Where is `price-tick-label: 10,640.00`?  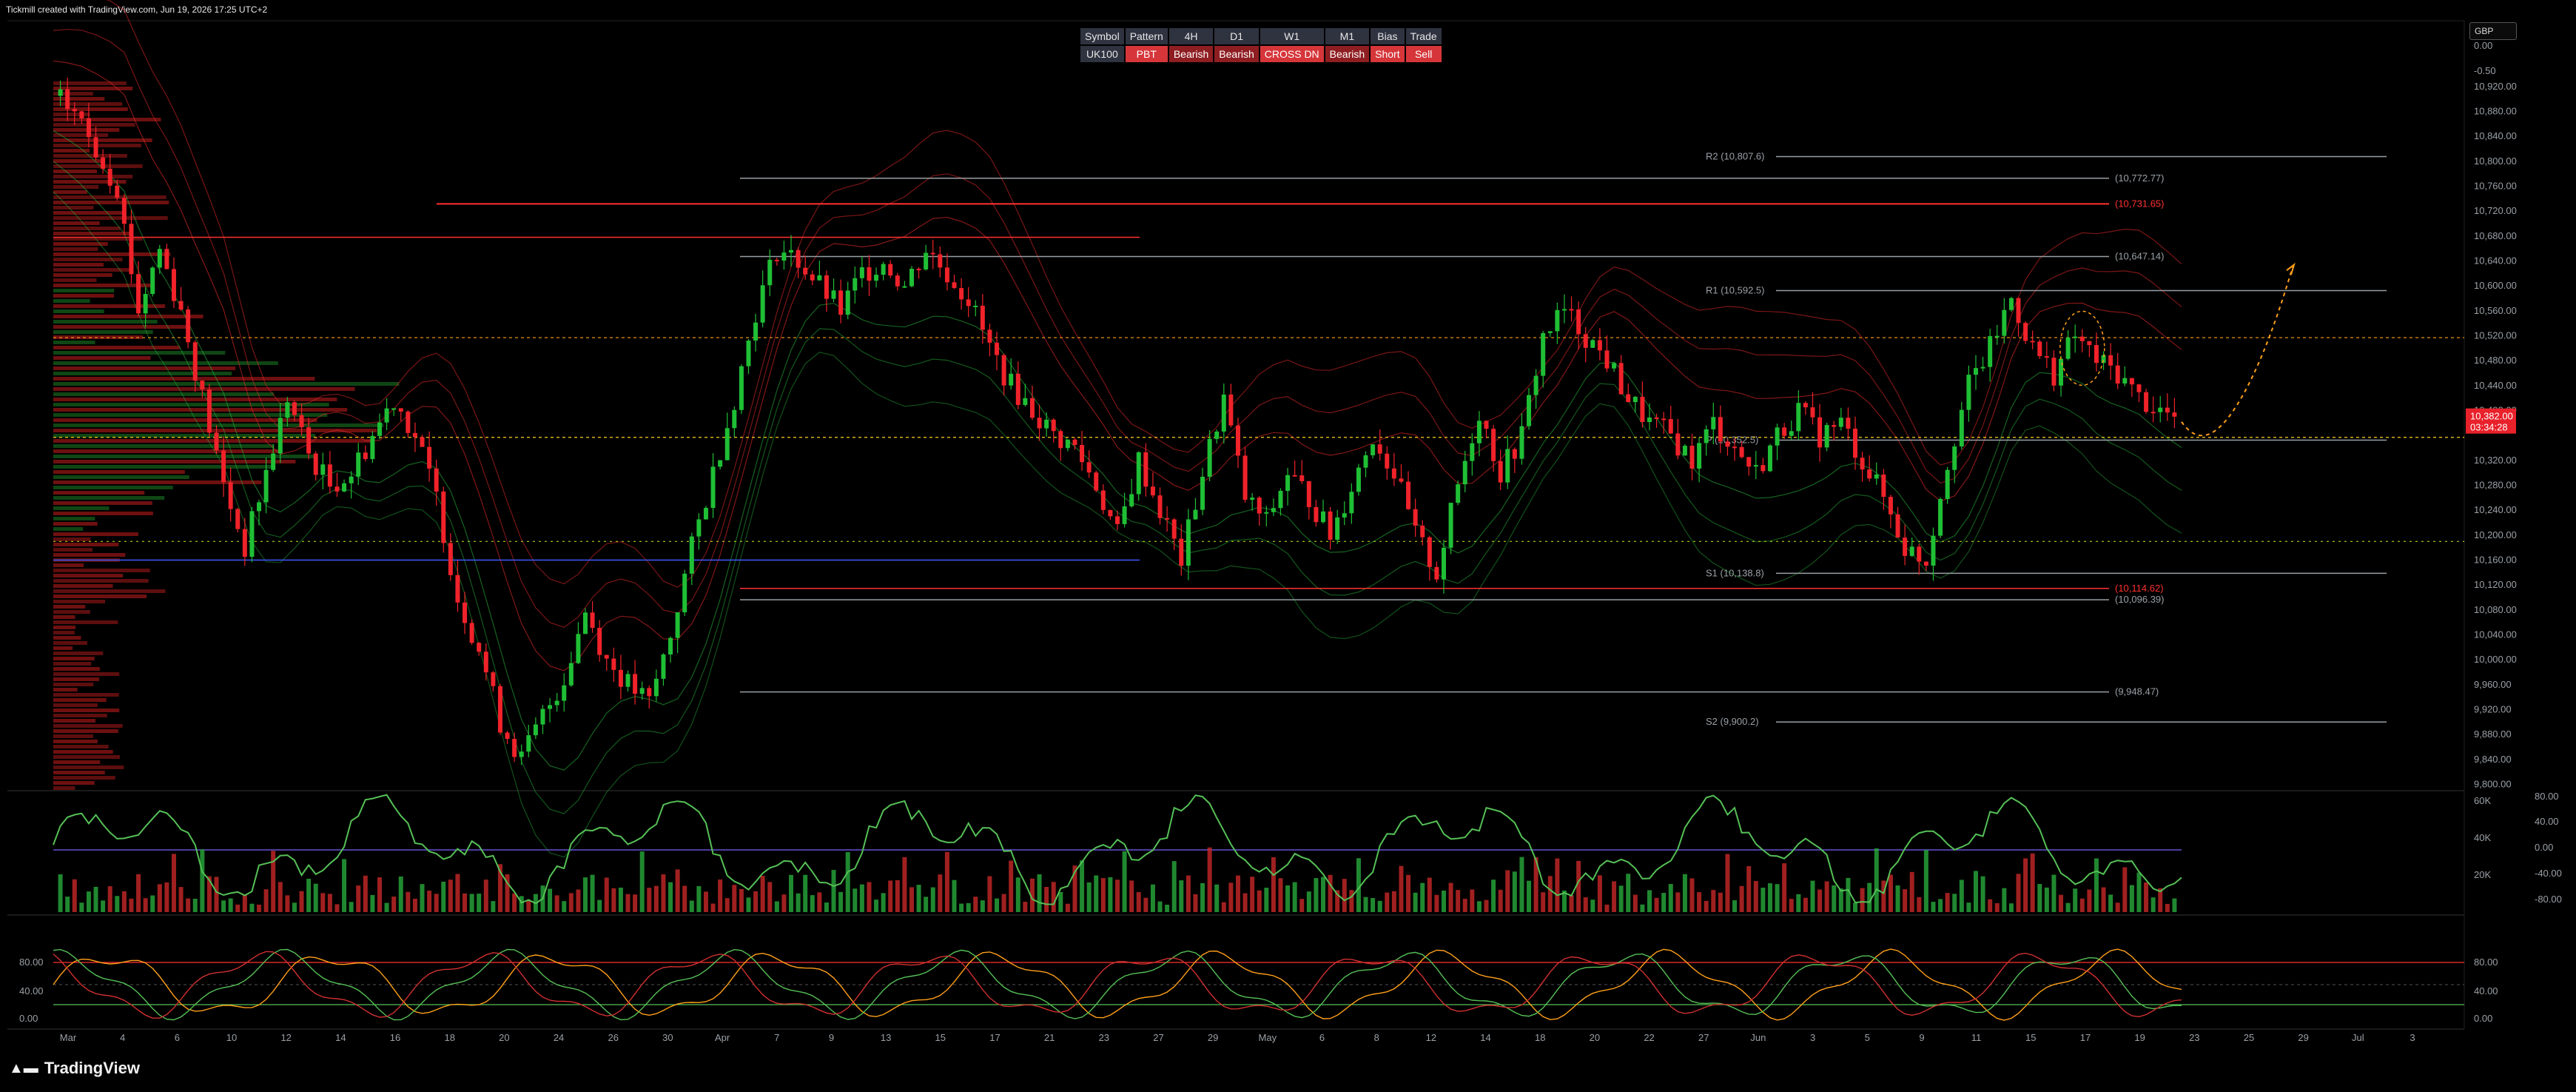 price-tick-label: 10,640.00 is located at coordinates (2495, 261).